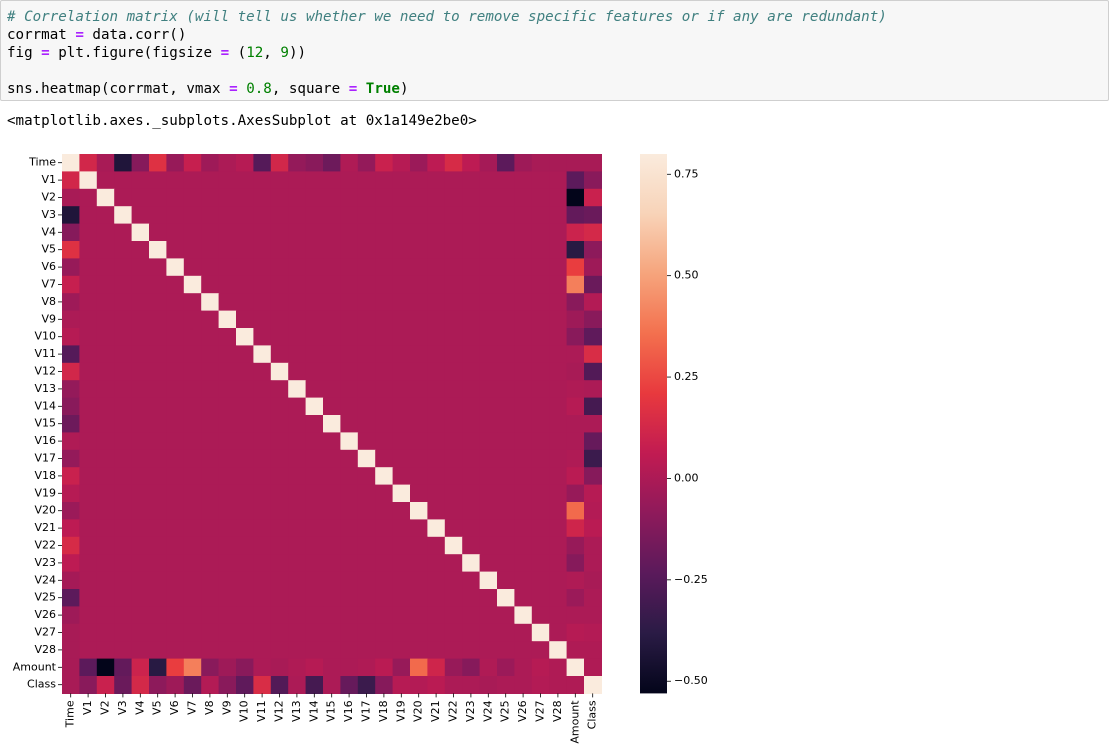  I want to click on x-tick-label: V27, so click(540, 711).